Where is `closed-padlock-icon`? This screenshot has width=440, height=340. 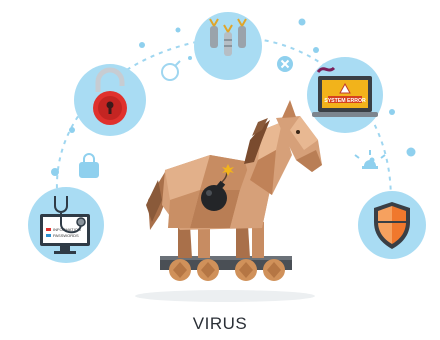
closed-padlock-icon is located at coordinates (89, 165).